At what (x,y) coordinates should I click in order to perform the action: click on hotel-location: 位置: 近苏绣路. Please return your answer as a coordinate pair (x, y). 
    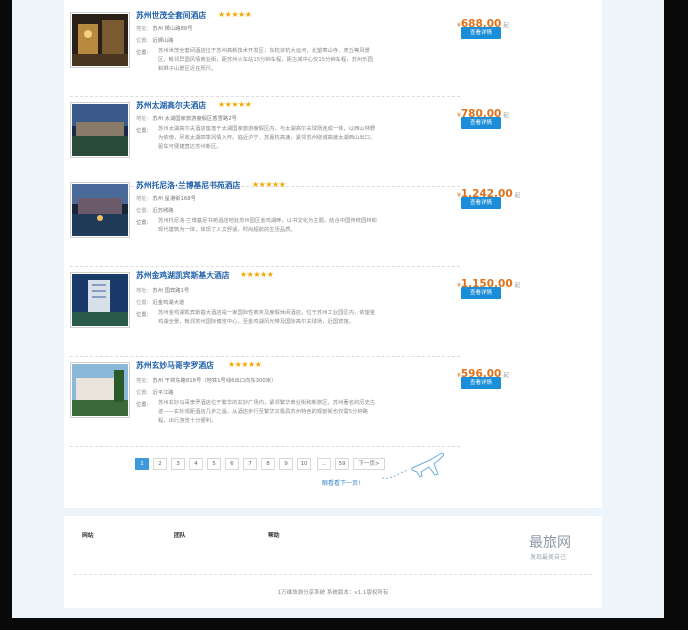
    Looking at the image, I should click on (155, 210).